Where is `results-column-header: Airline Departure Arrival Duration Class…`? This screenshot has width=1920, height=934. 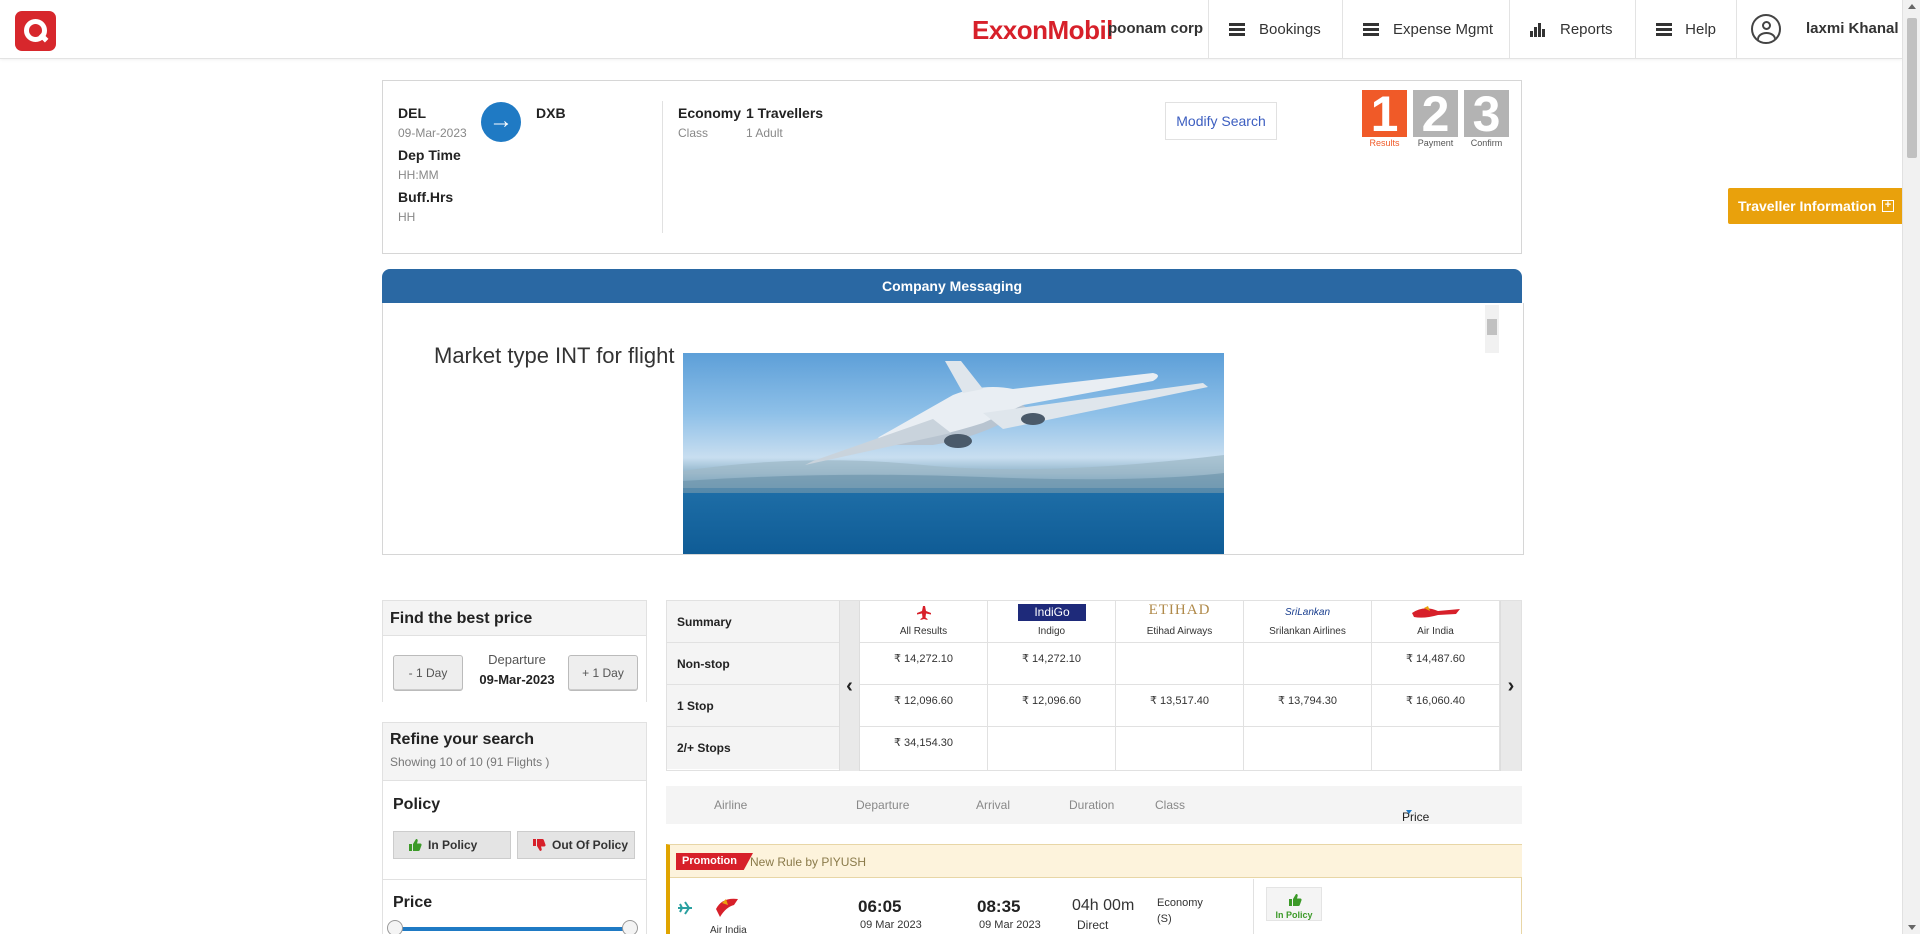
results-column-header: Airline Departure Arrival Duration Class… is located at coordinates (1094, 805).